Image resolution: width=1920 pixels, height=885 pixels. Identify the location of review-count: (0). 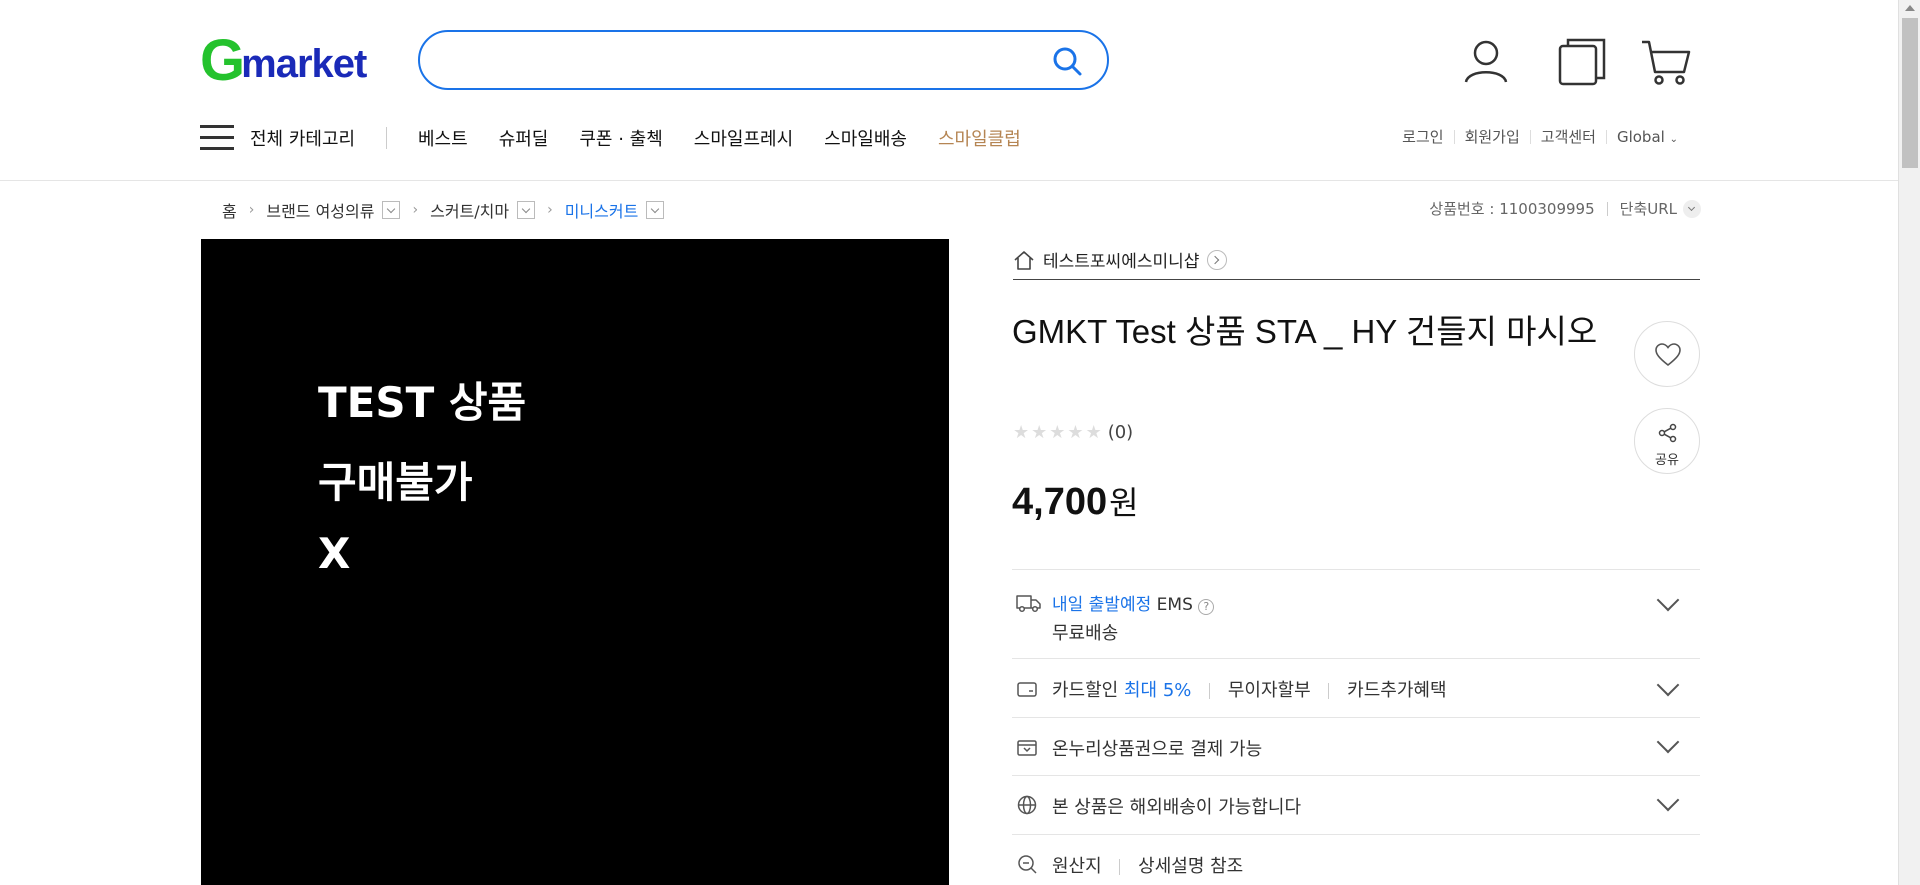
(1120, 432).